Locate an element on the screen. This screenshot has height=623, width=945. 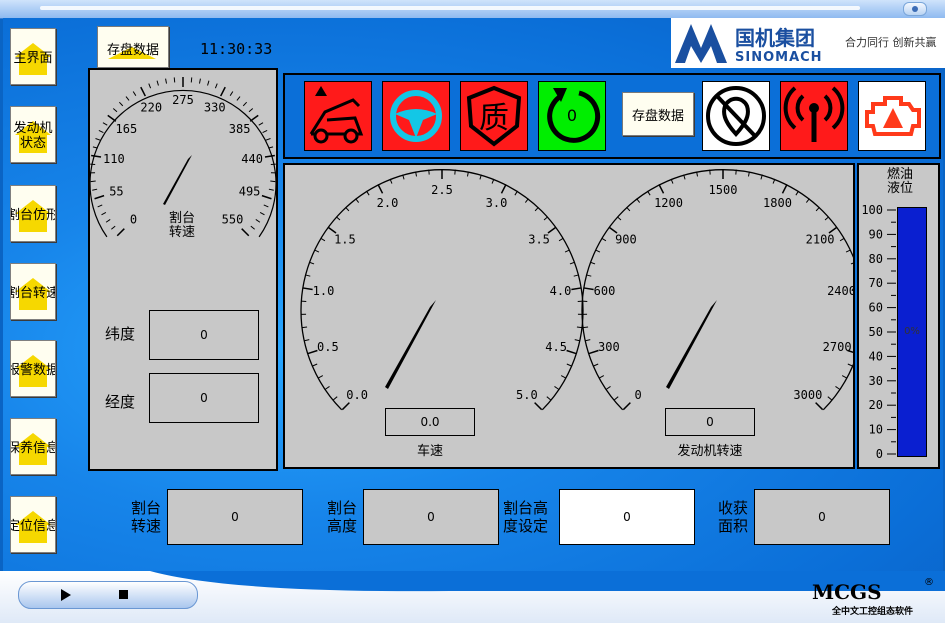
company-name-en: SINOMACH is located at coordinates (779, 57).